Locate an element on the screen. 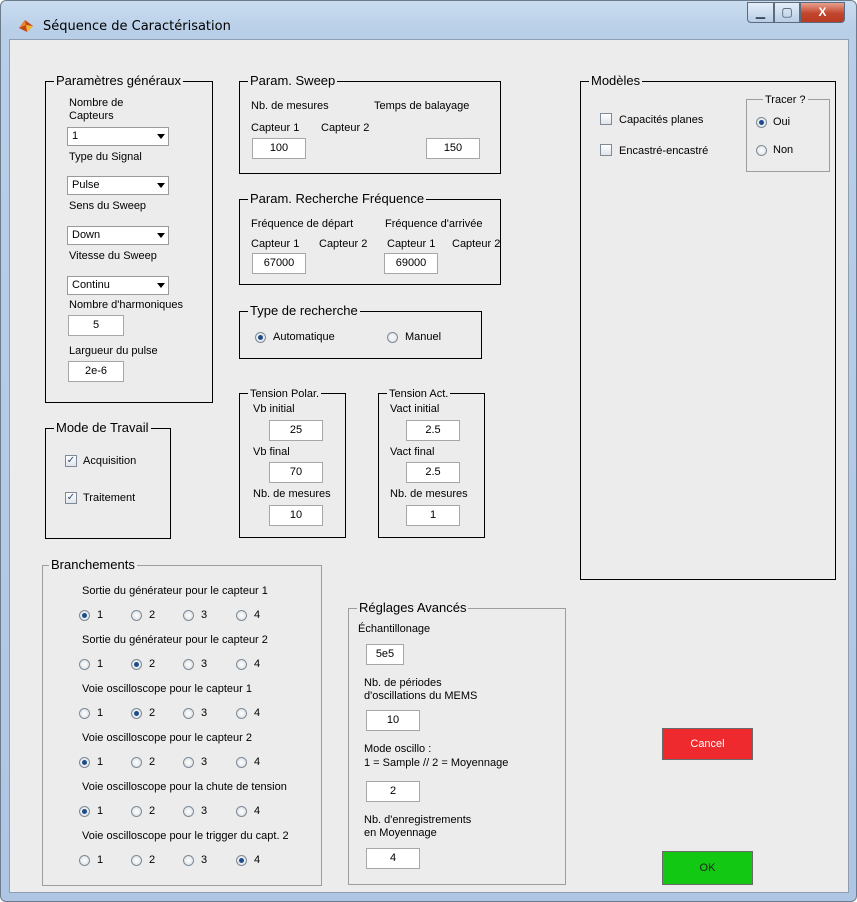  measure-count-input: 100 is located at coordinates (279, 148).